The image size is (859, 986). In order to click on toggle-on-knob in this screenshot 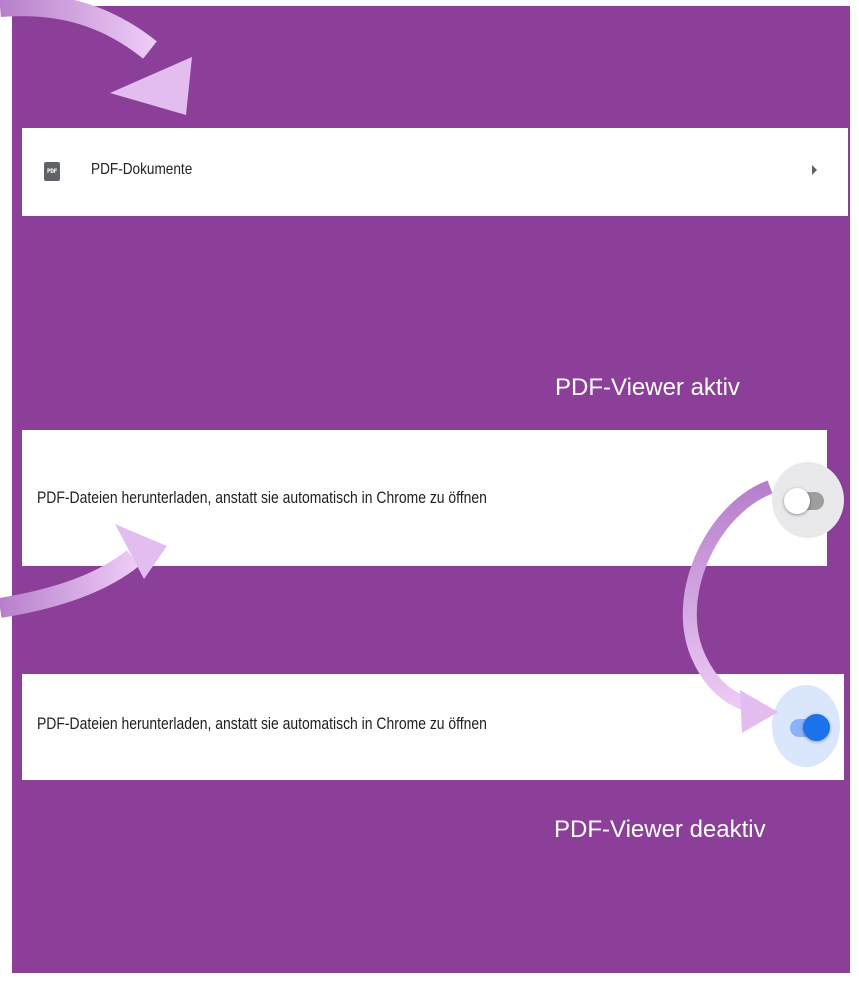, I will do `click(816, 727)`.